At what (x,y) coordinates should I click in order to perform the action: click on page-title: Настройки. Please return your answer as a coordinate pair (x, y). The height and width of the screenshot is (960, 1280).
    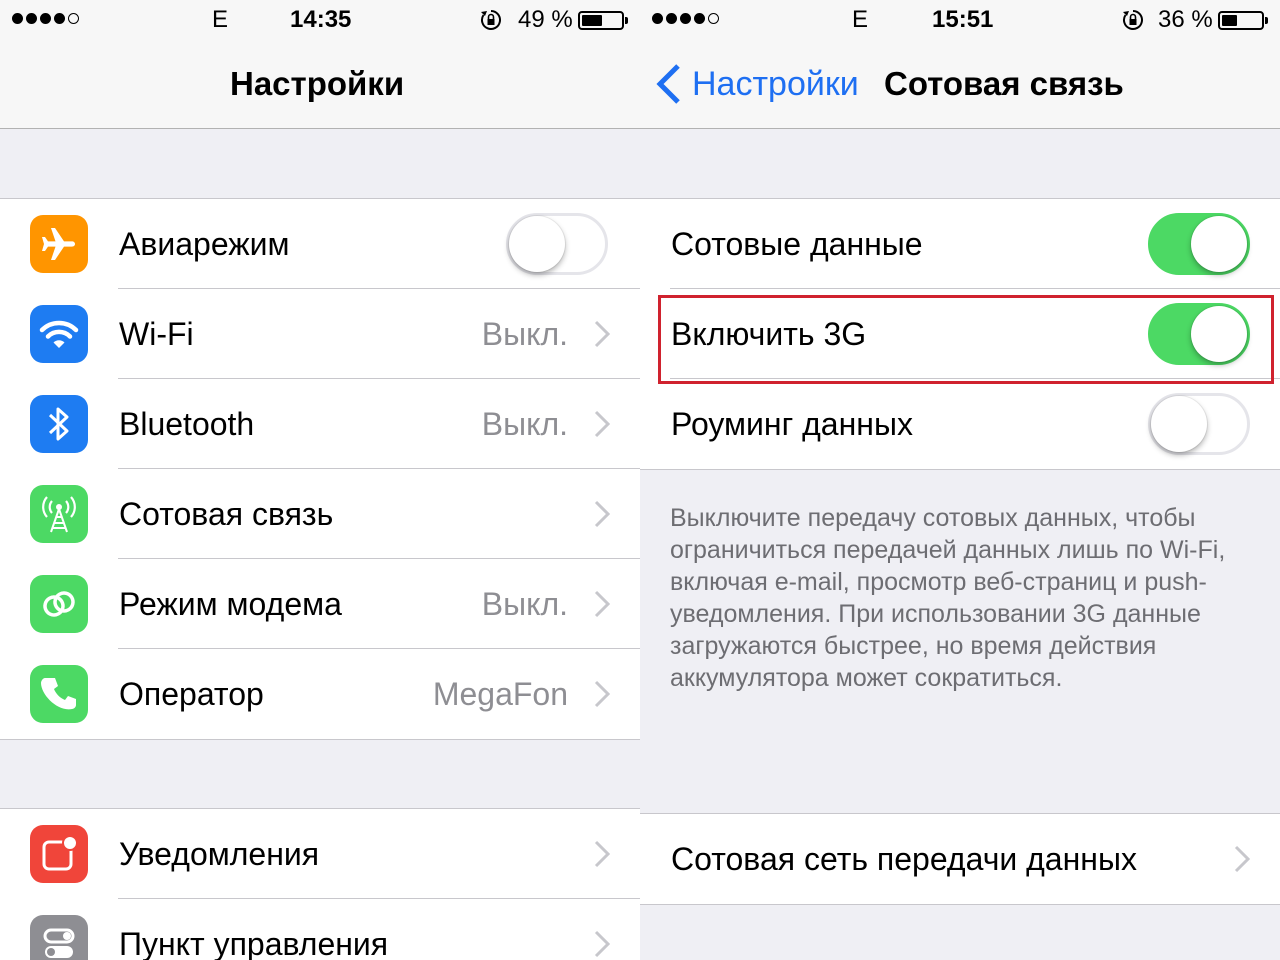
    Looking at the image, I should click on (317, 83).